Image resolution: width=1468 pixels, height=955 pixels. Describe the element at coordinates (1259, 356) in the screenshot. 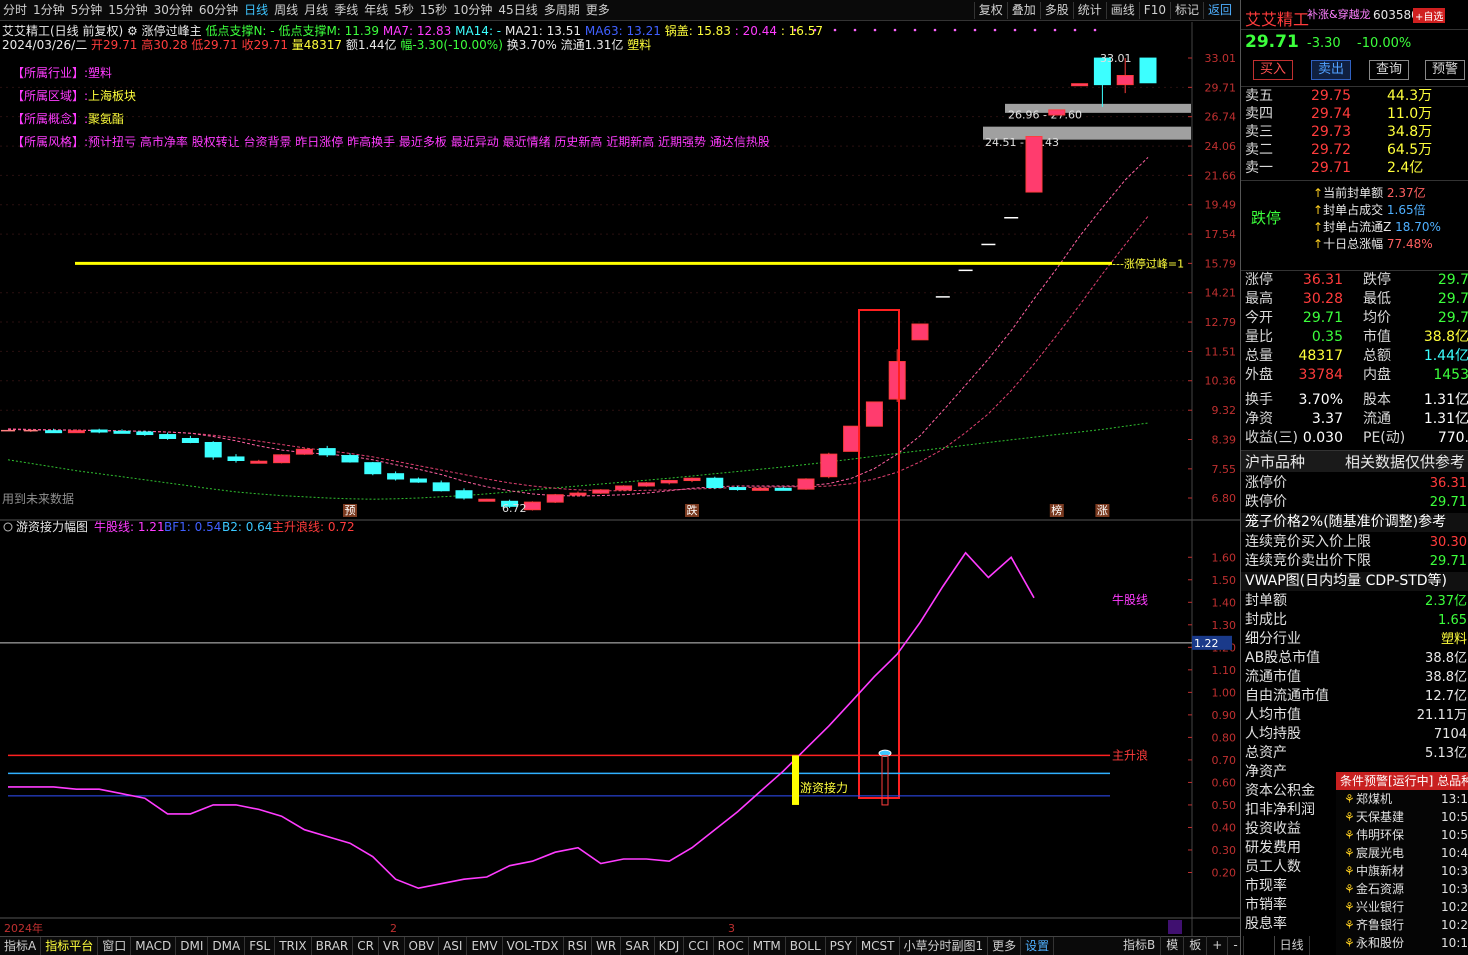

I see `quote-label: 总量` at that location.